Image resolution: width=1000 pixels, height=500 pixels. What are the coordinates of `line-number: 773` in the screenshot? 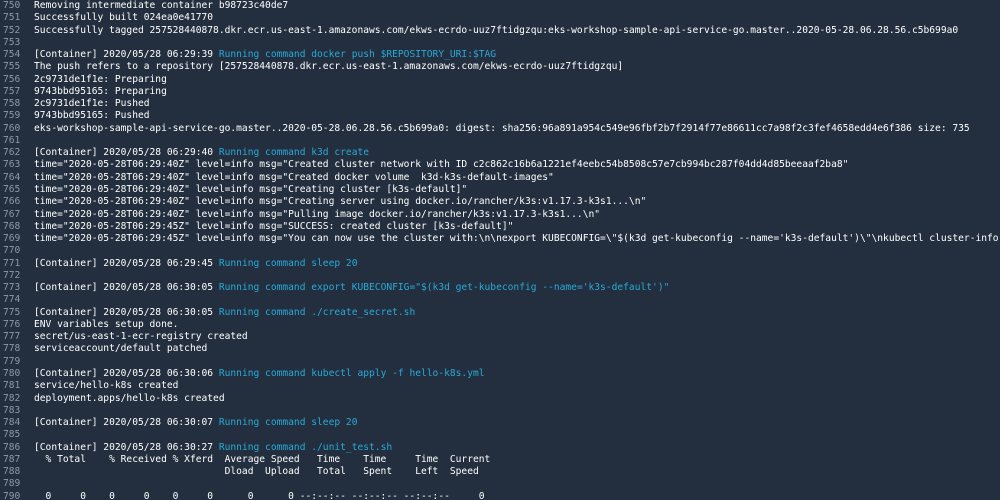 It's located at (12, 288).